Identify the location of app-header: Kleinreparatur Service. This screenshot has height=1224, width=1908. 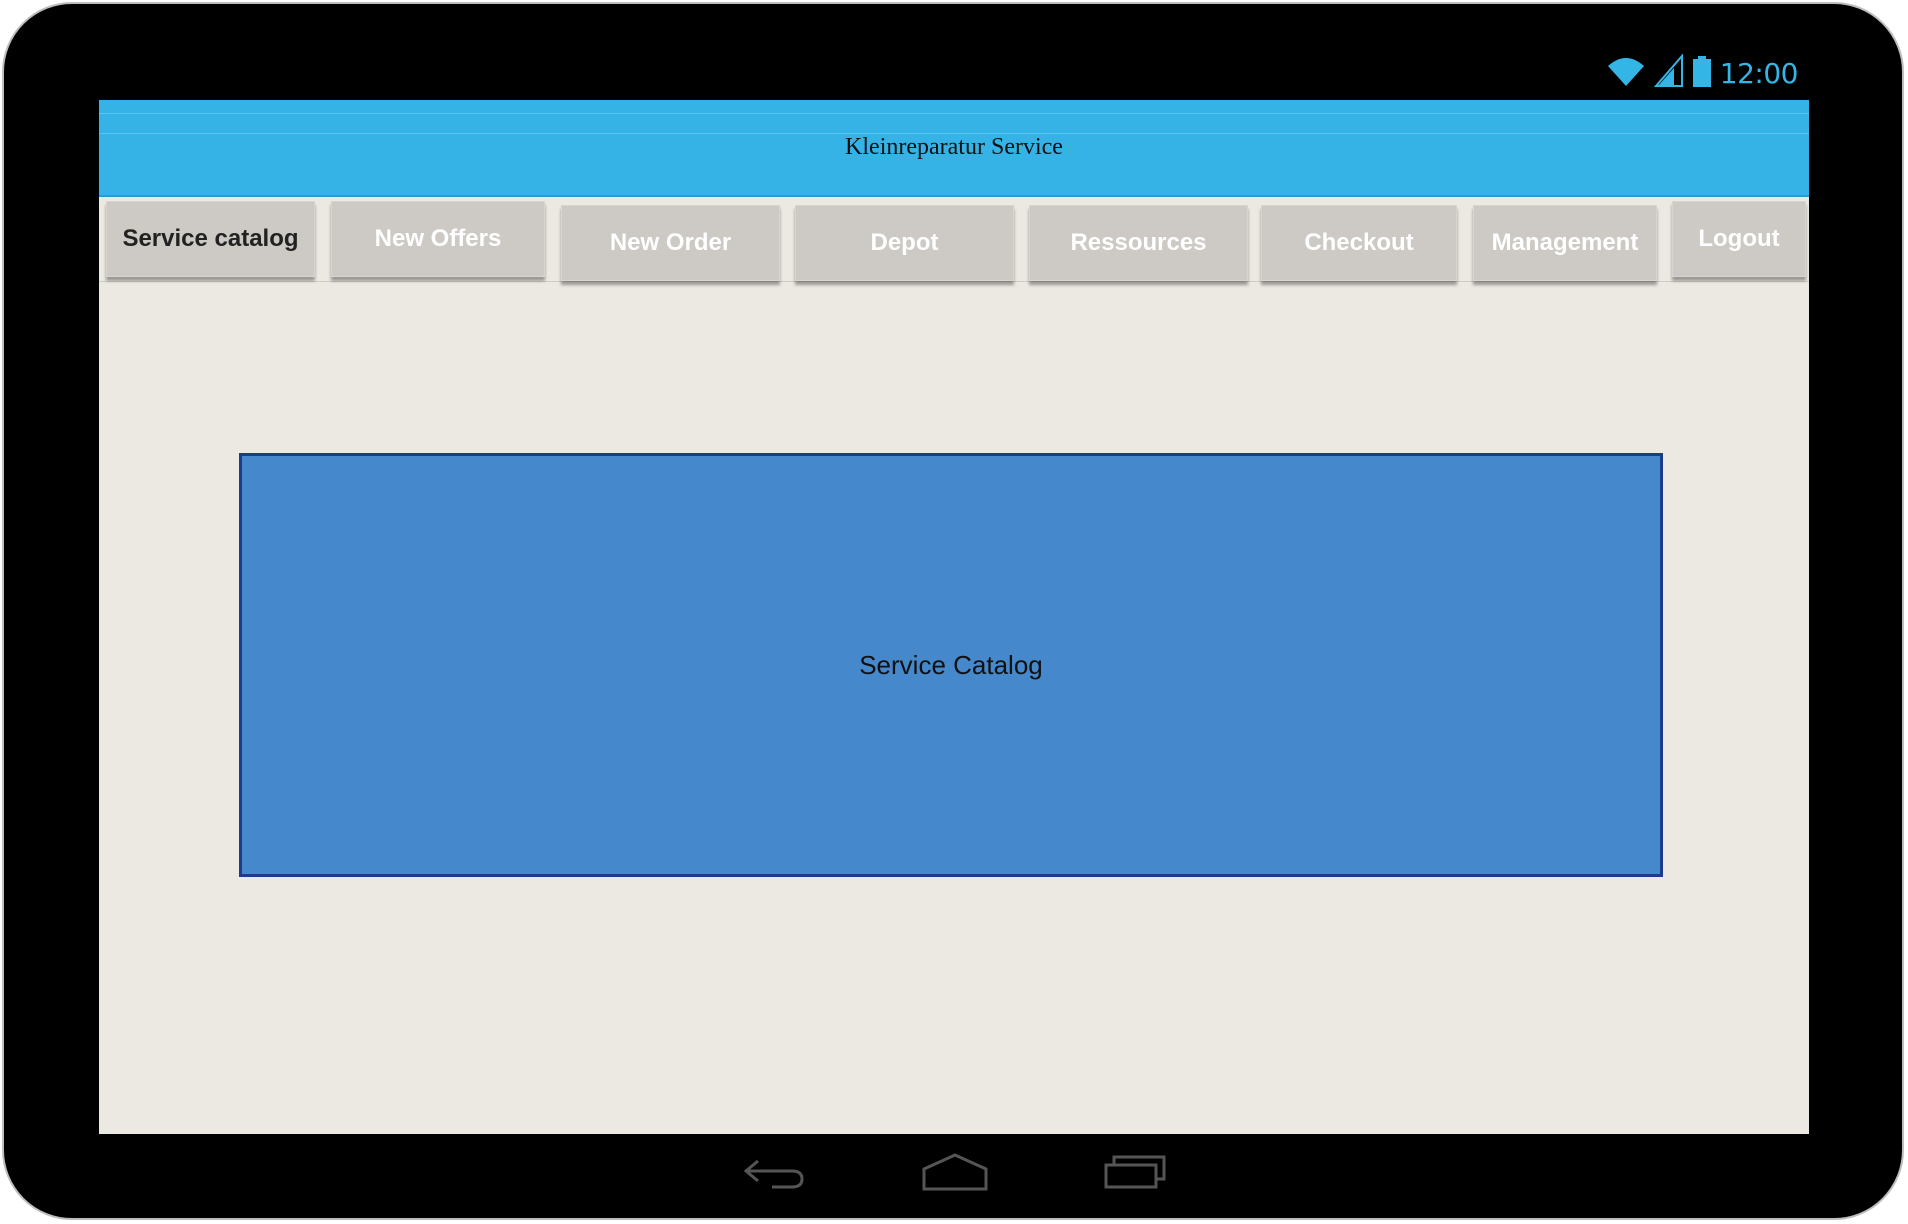
(954, 148).